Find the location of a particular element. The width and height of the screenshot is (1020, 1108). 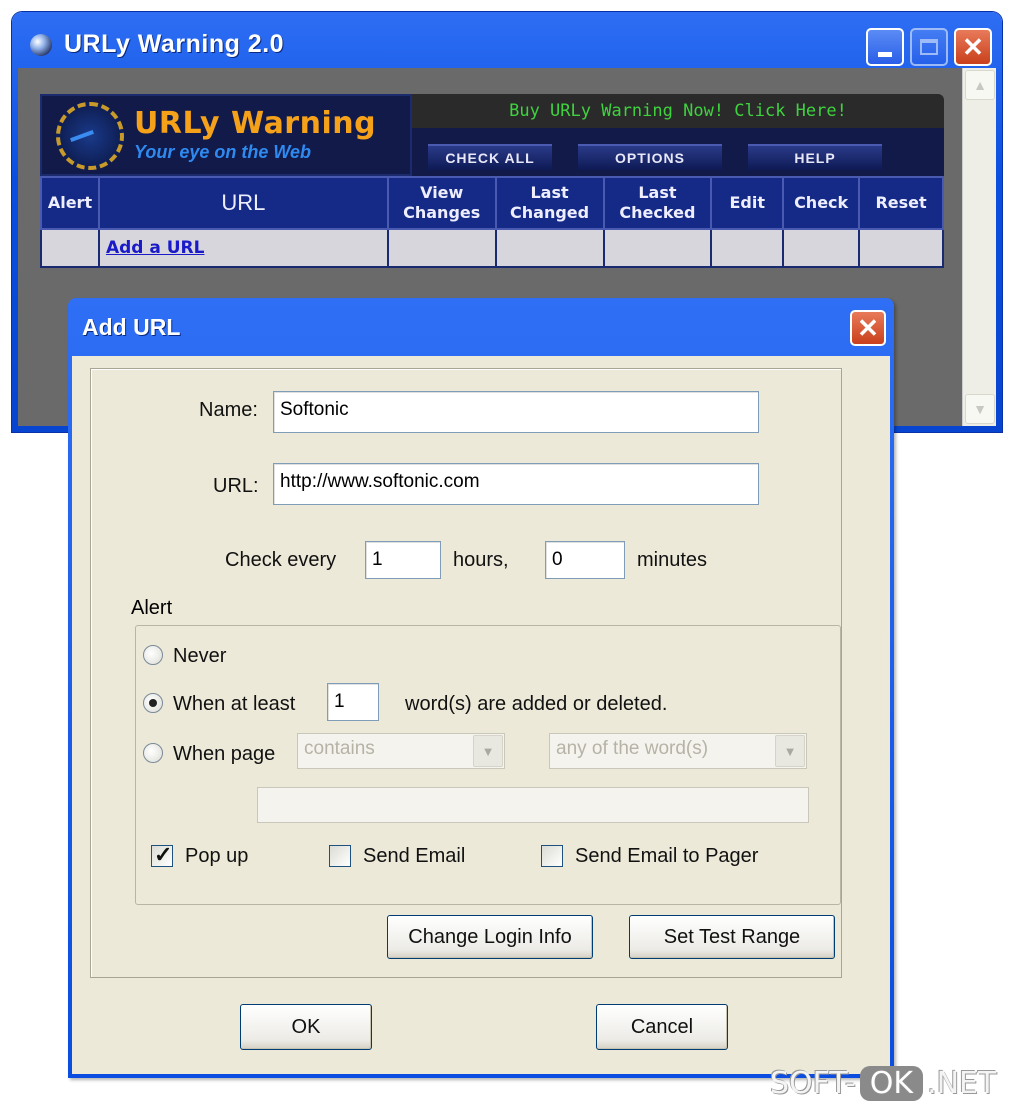

name-label: Name: is located at coordinates (228, 410).